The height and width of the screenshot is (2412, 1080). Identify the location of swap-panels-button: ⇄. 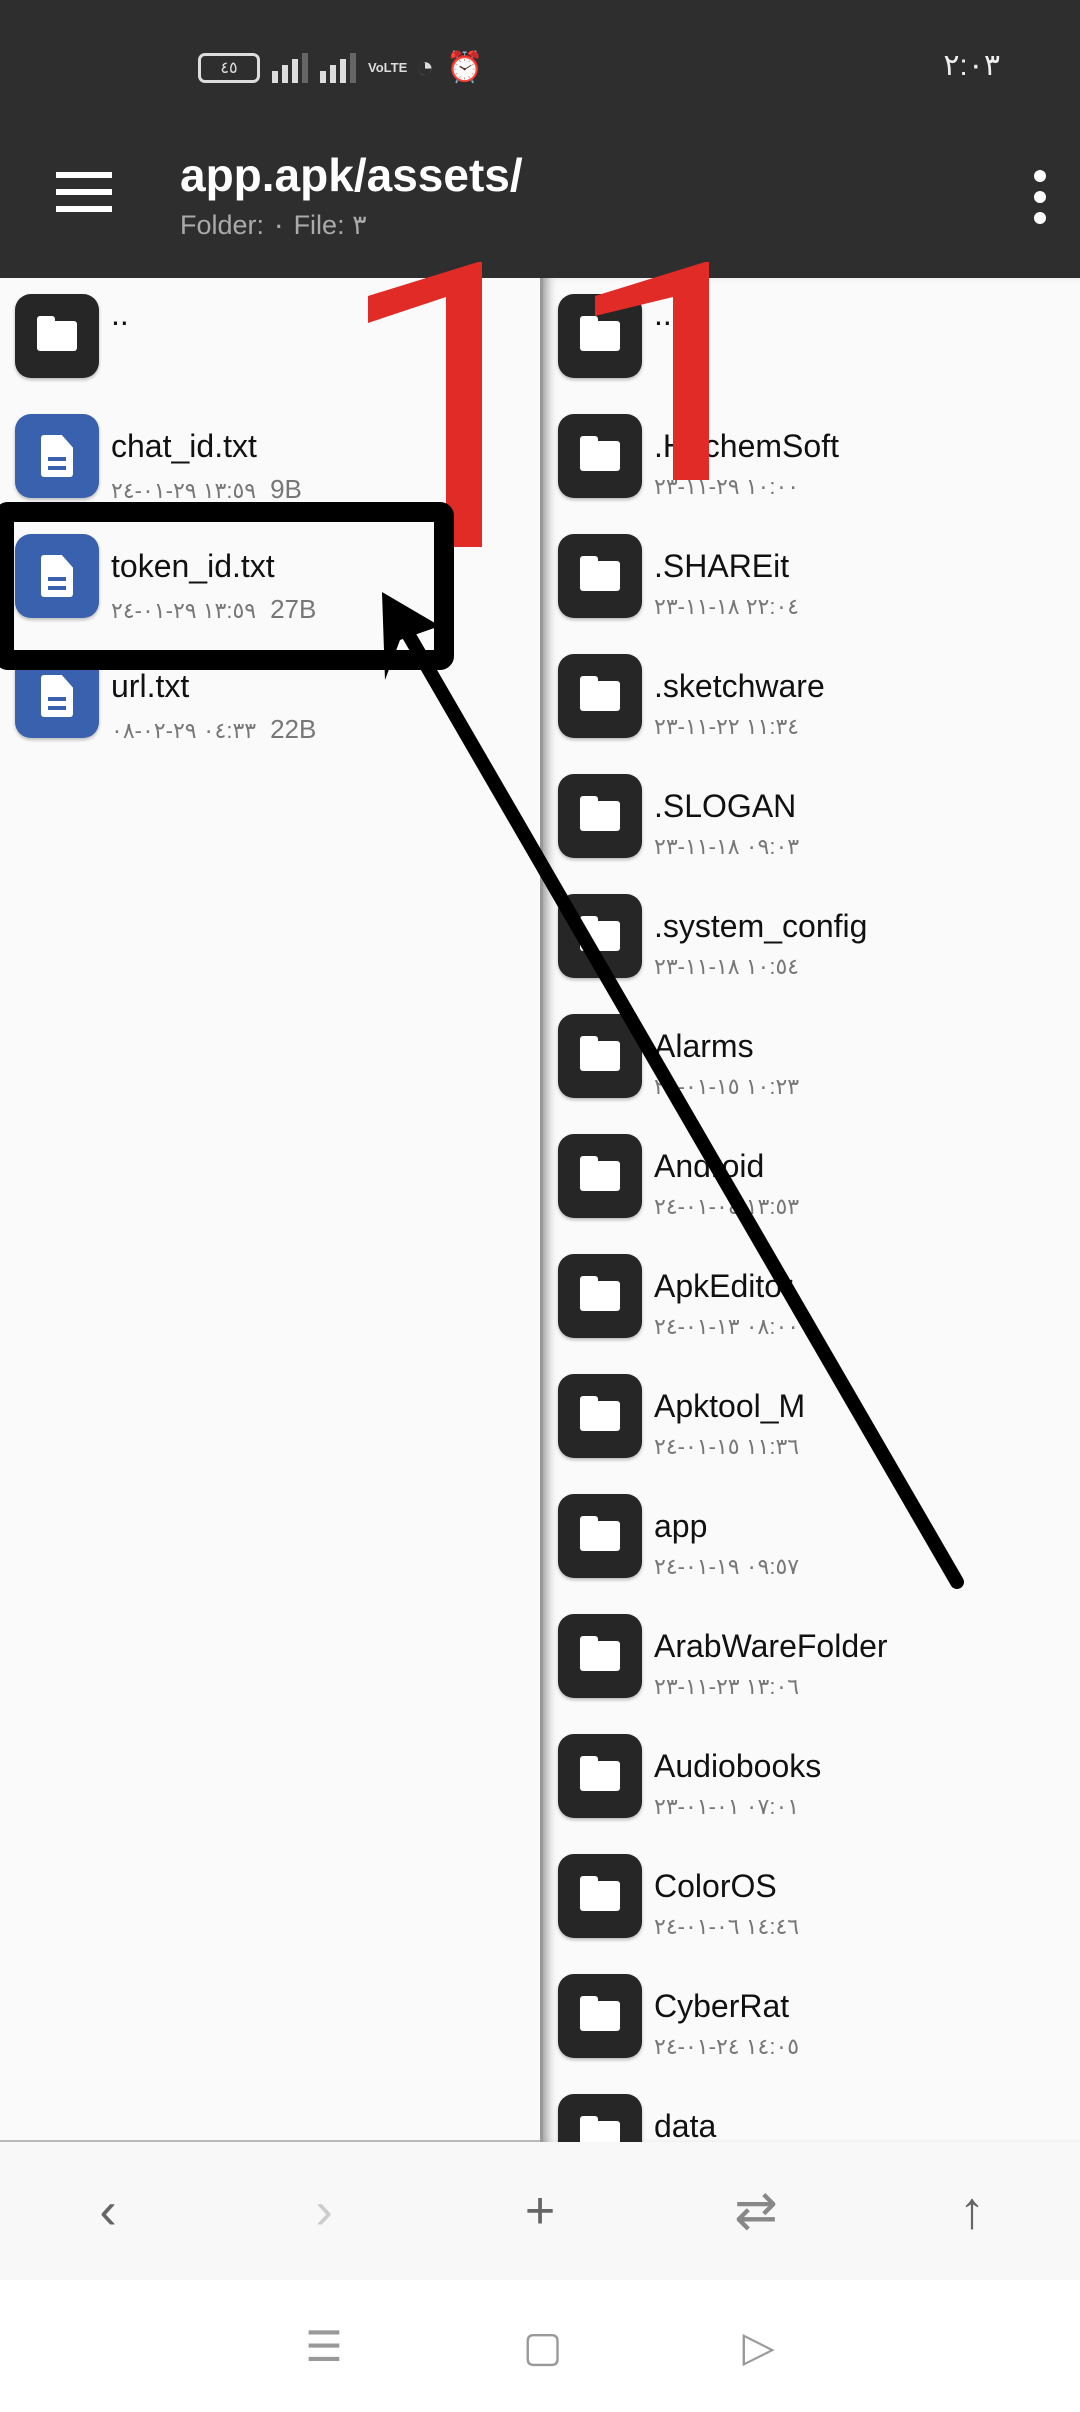
(756, 2211).